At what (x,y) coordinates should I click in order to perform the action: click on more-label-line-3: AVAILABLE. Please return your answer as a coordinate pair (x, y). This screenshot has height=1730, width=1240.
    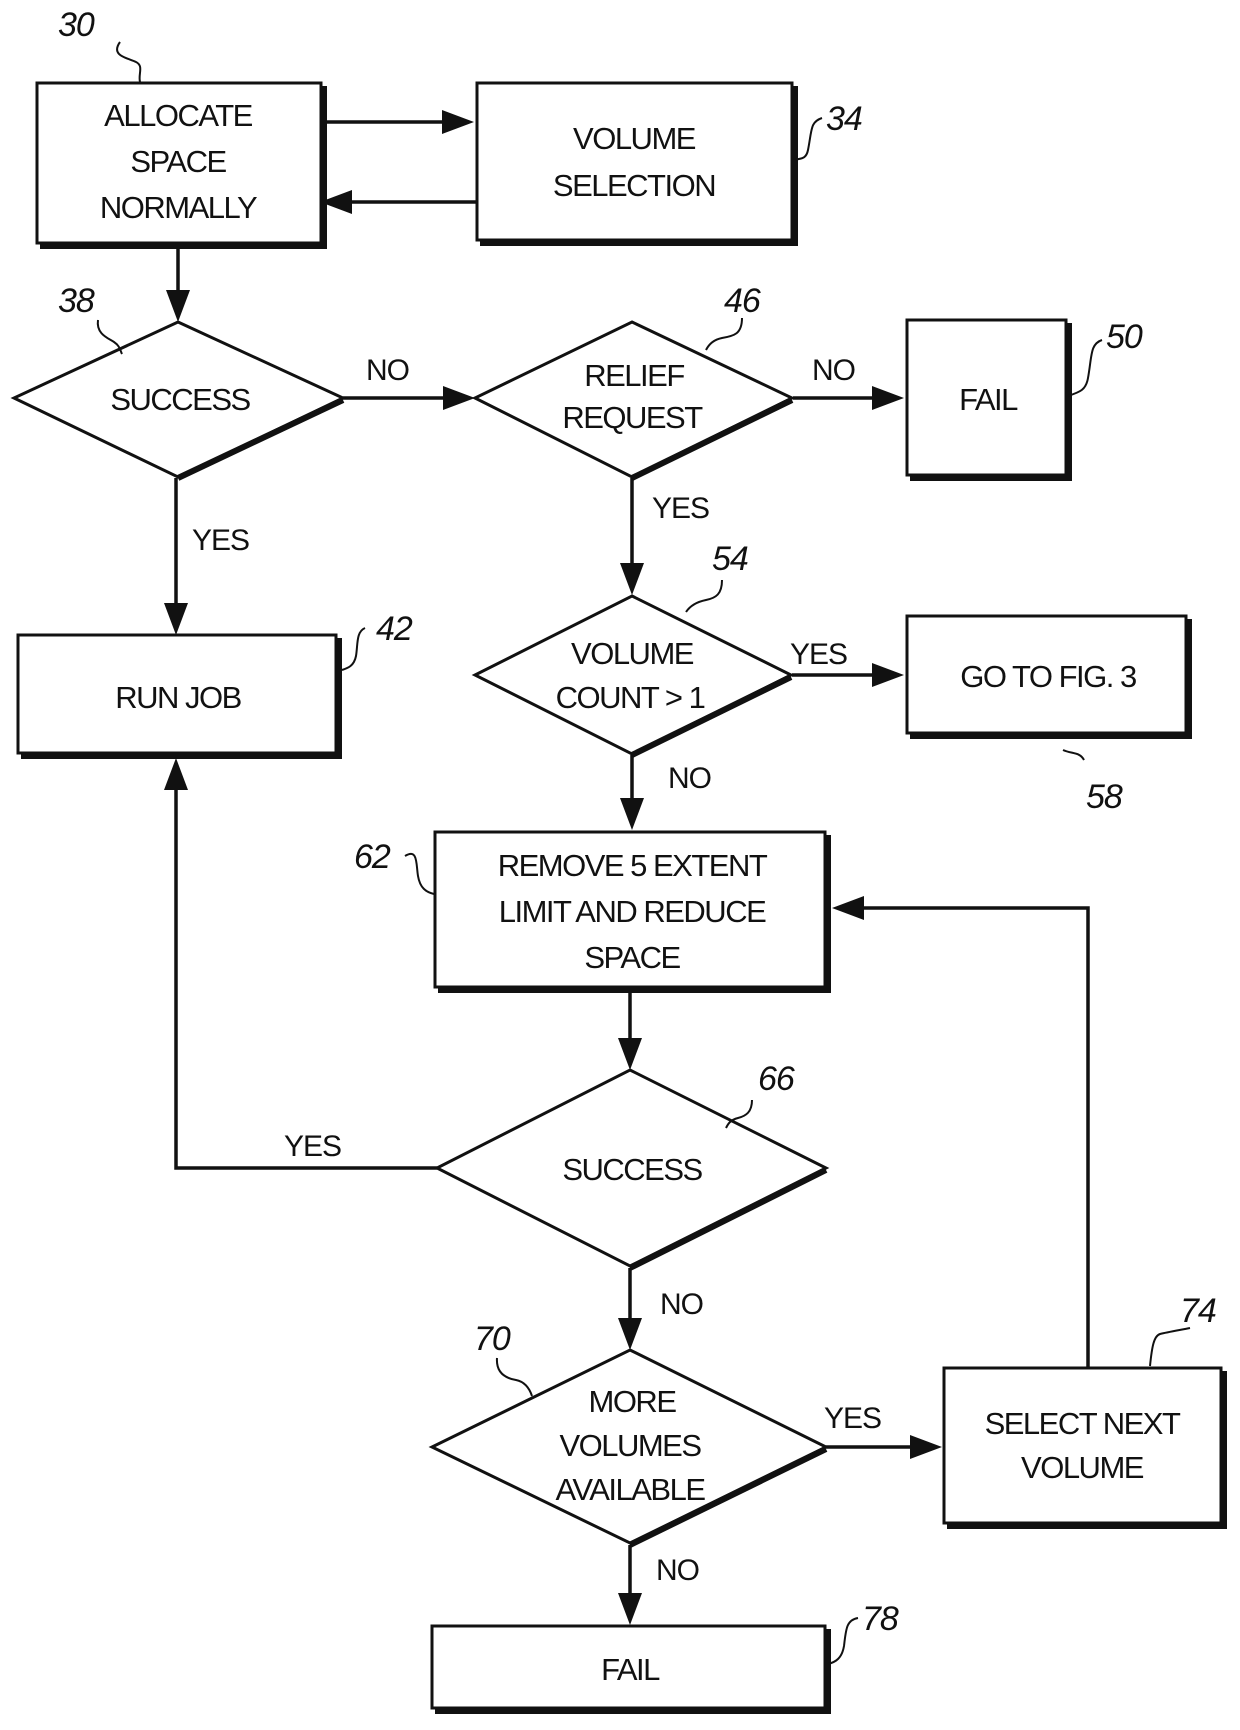
    Looking at the image, I should click on (630, 1489).